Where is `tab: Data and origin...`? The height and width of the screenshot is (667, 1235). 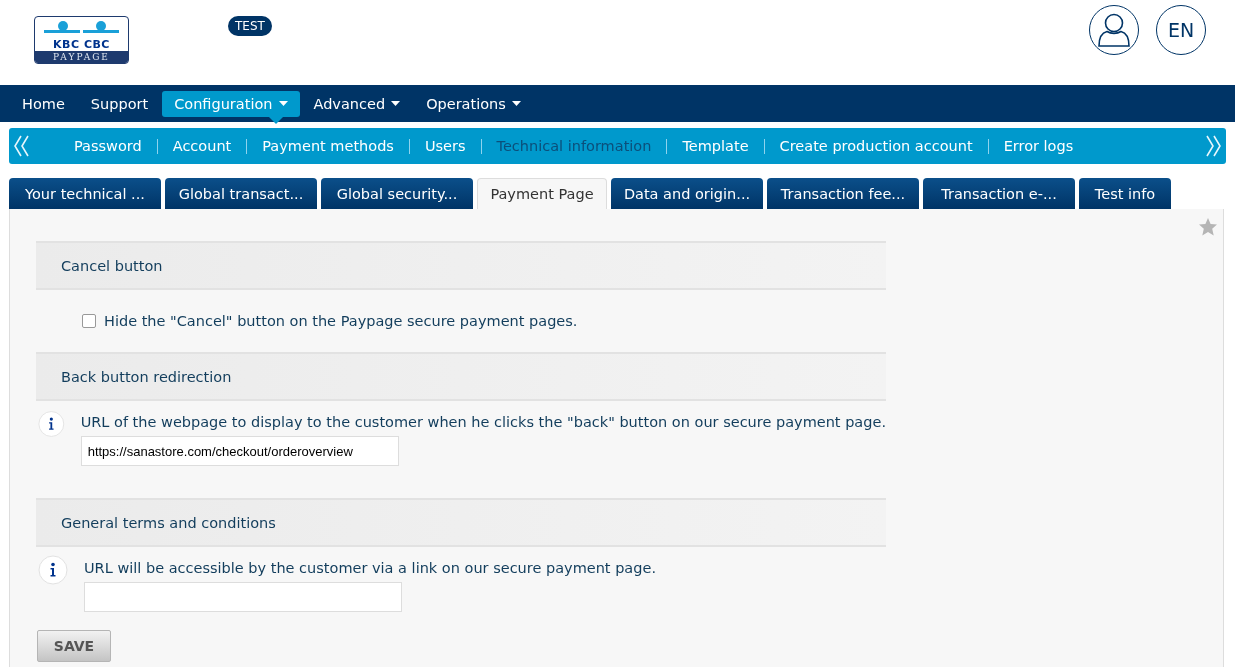
tab: Data and origin... is located at coordinates (687, 193).